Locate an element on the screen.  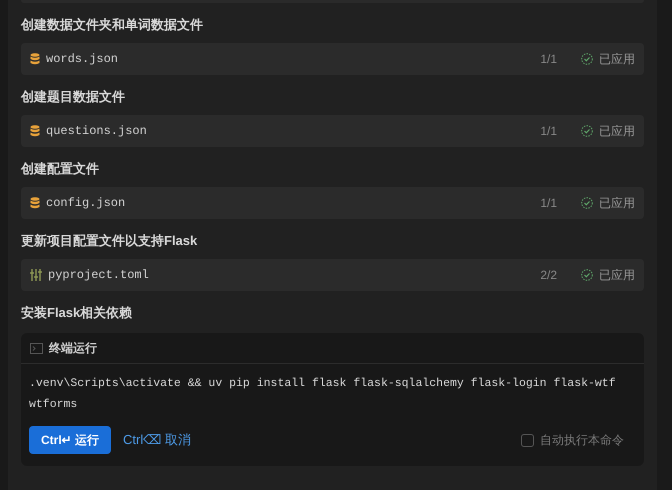
step-title: 创建题目数据文件 is located at coordinates (73, 97).